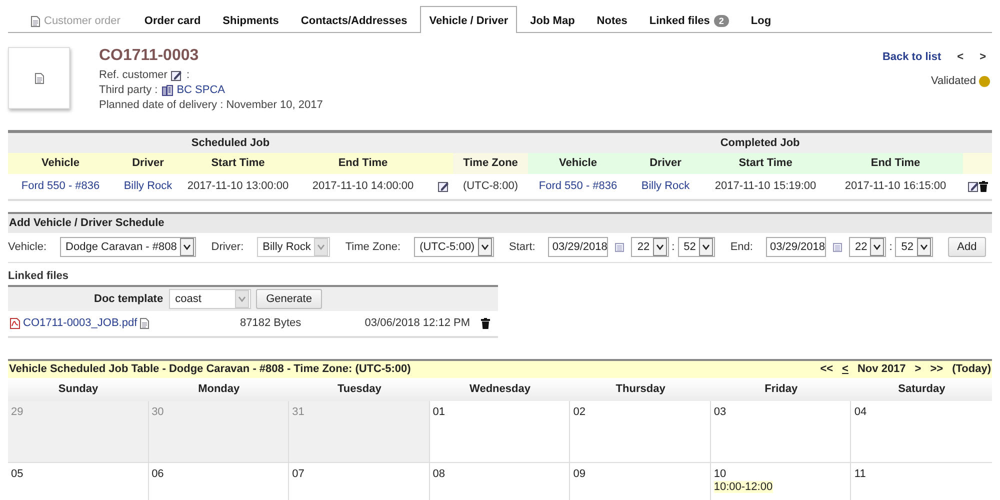 The height and width of the screenshot is (500, 1000). I want to click on day-number: 05, so click(17, 474).